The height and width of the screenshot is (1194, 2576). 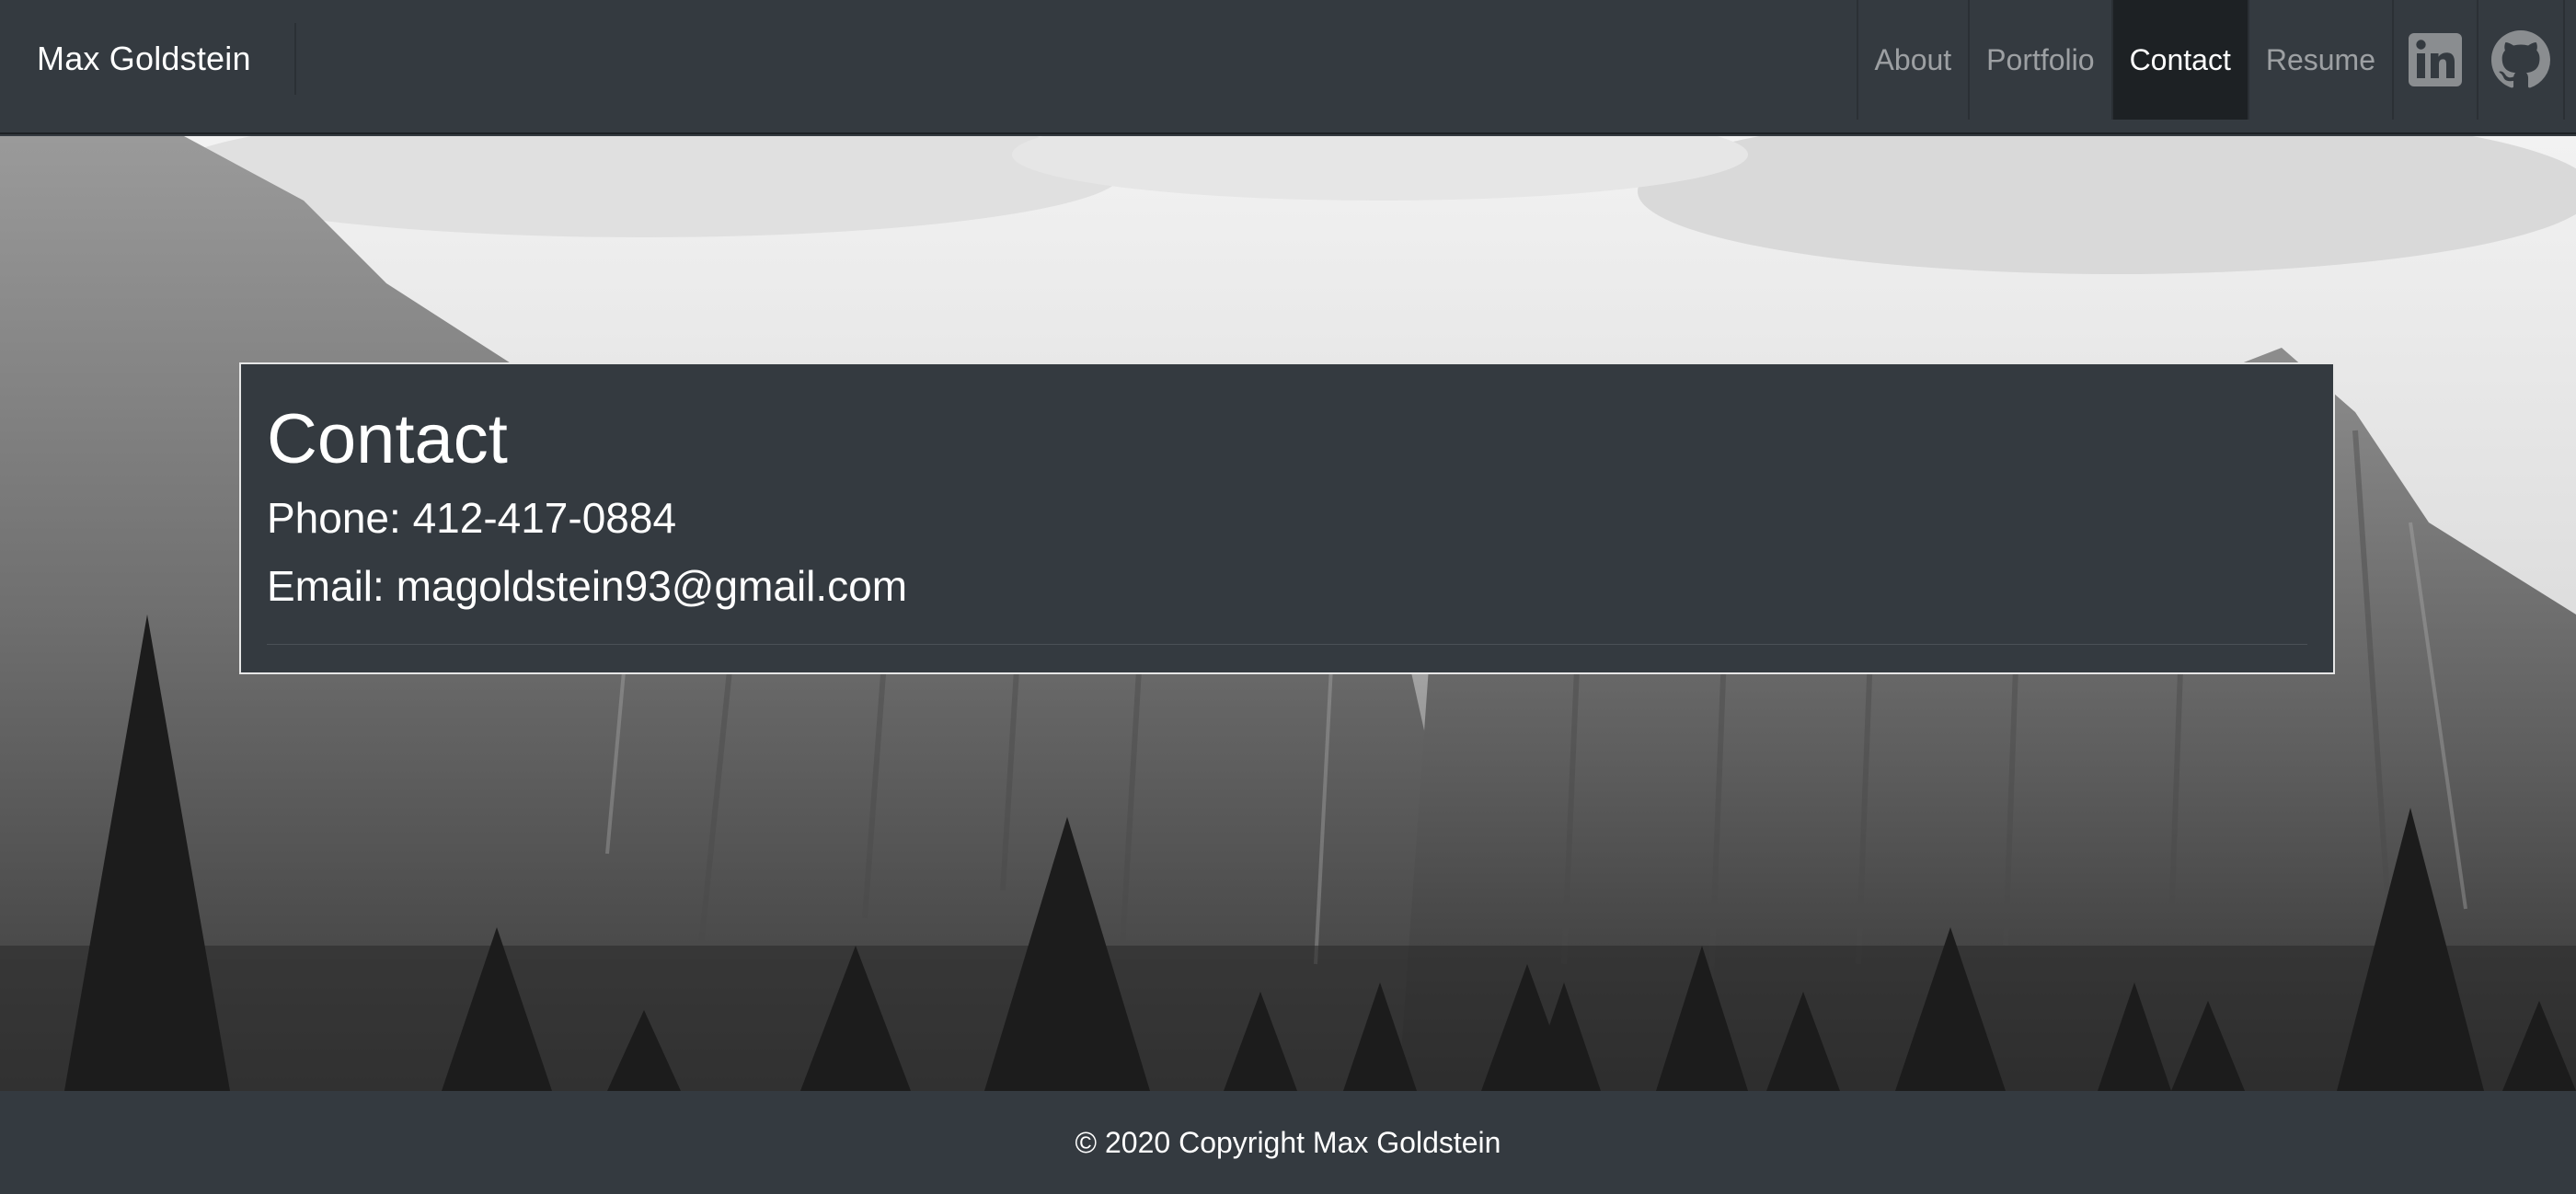 What do you see at coordinates (472, 518) in the screenshot?
I see `contact-phone: Phone: 412-417-0884` at bounding box center [472, 518].